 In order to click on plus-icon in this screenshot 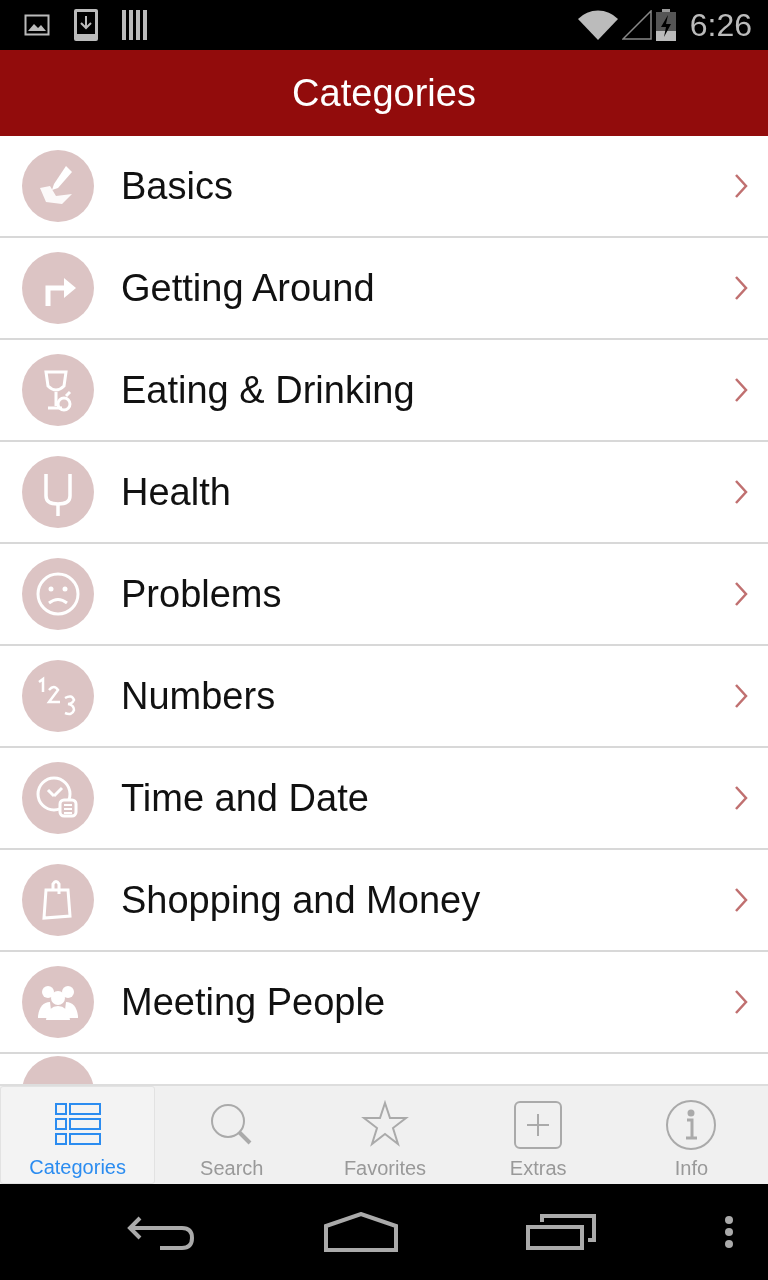, I will do `click(538, 1125)`.